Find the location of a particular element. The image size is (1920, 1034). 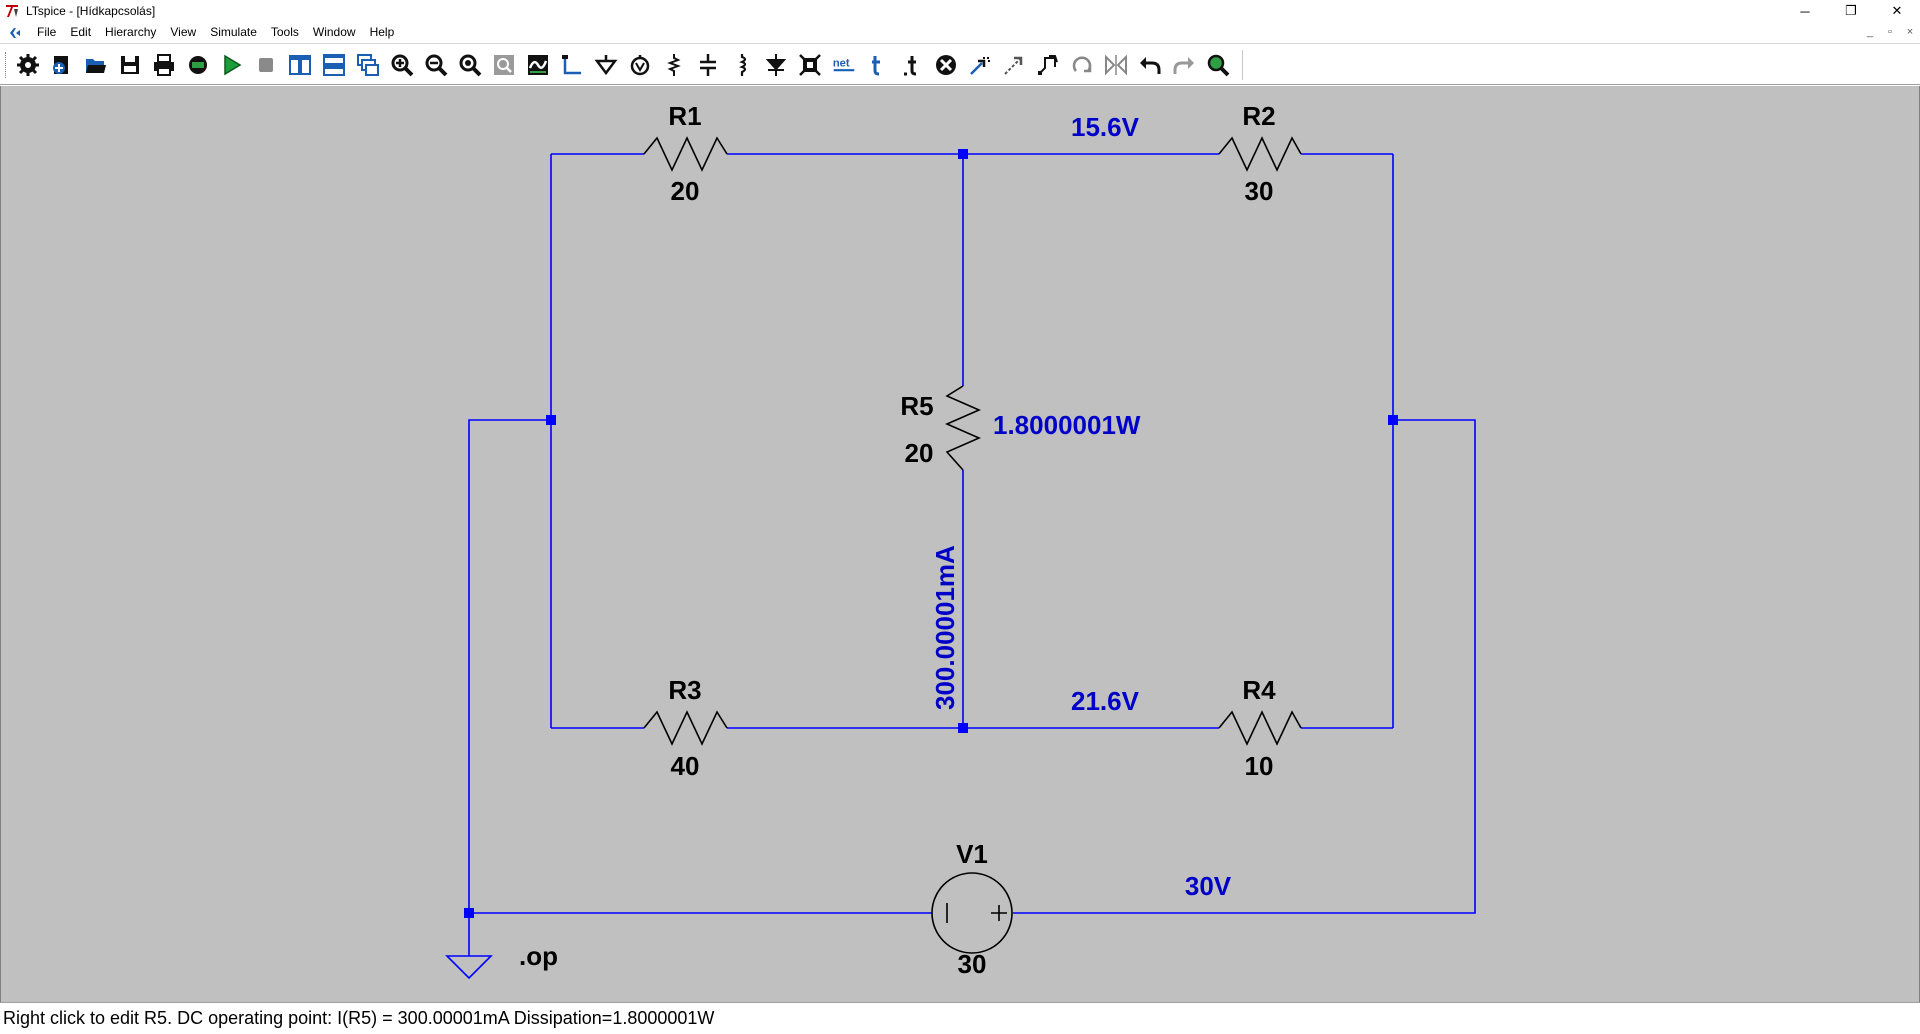

r3-value-label: 40 is located at coordinates (685, 766).